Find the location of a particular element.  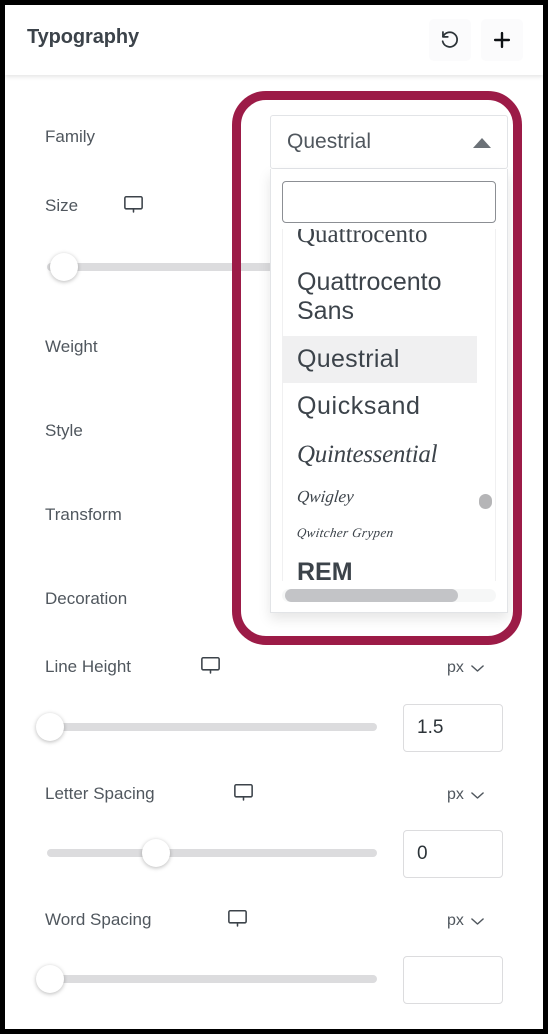

label-line-height: Line Height is located at coordinates (88, 666).